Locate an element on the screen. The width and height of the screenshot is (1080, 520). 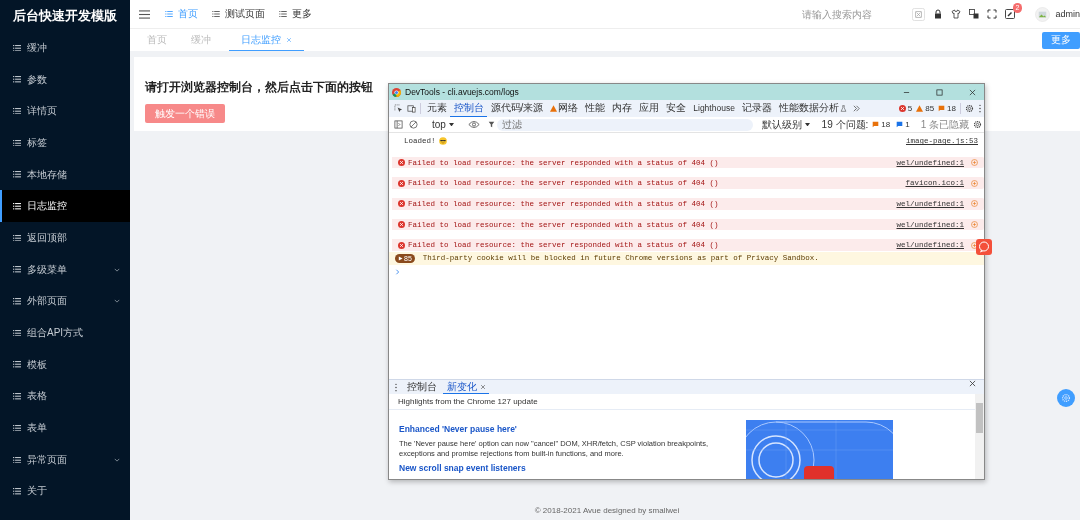
drawer-tab: 新变化 is located at coordinates (466, 387).